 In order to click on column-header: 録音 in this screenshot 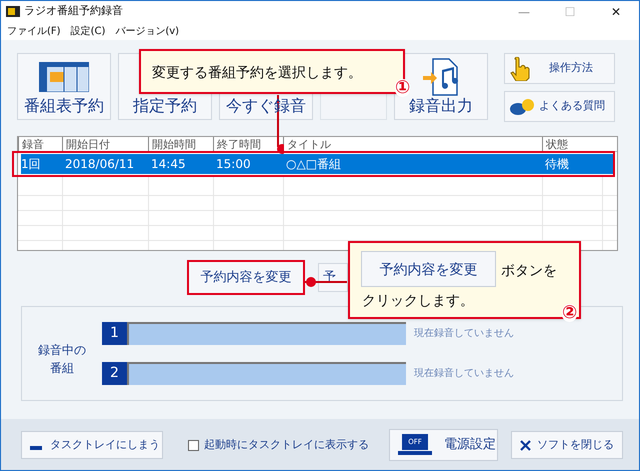, I will do `click(31, 144)`.